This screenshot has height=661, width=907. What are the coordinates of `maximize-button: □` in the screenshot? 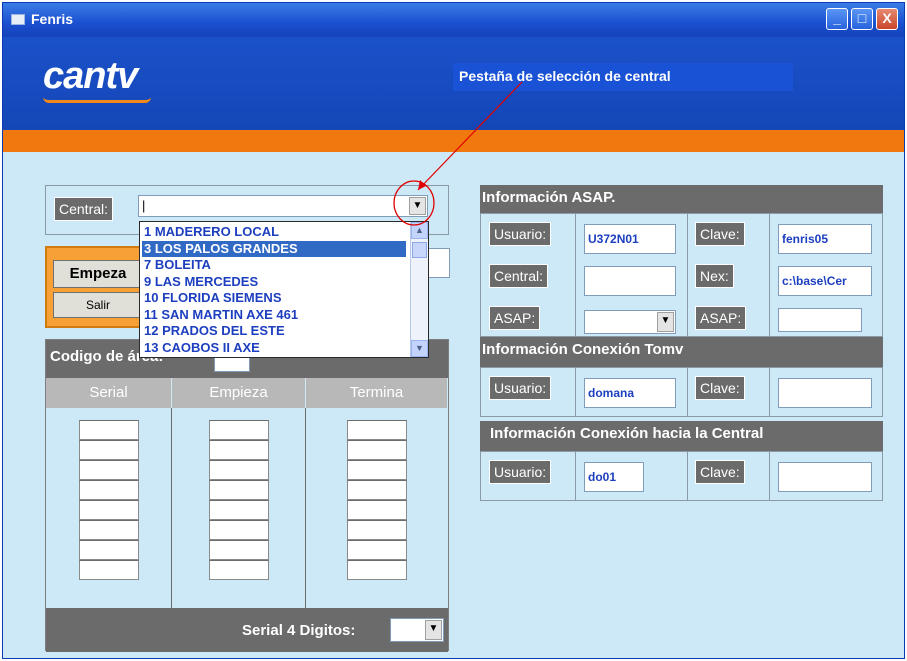 It's located at (862, 19).